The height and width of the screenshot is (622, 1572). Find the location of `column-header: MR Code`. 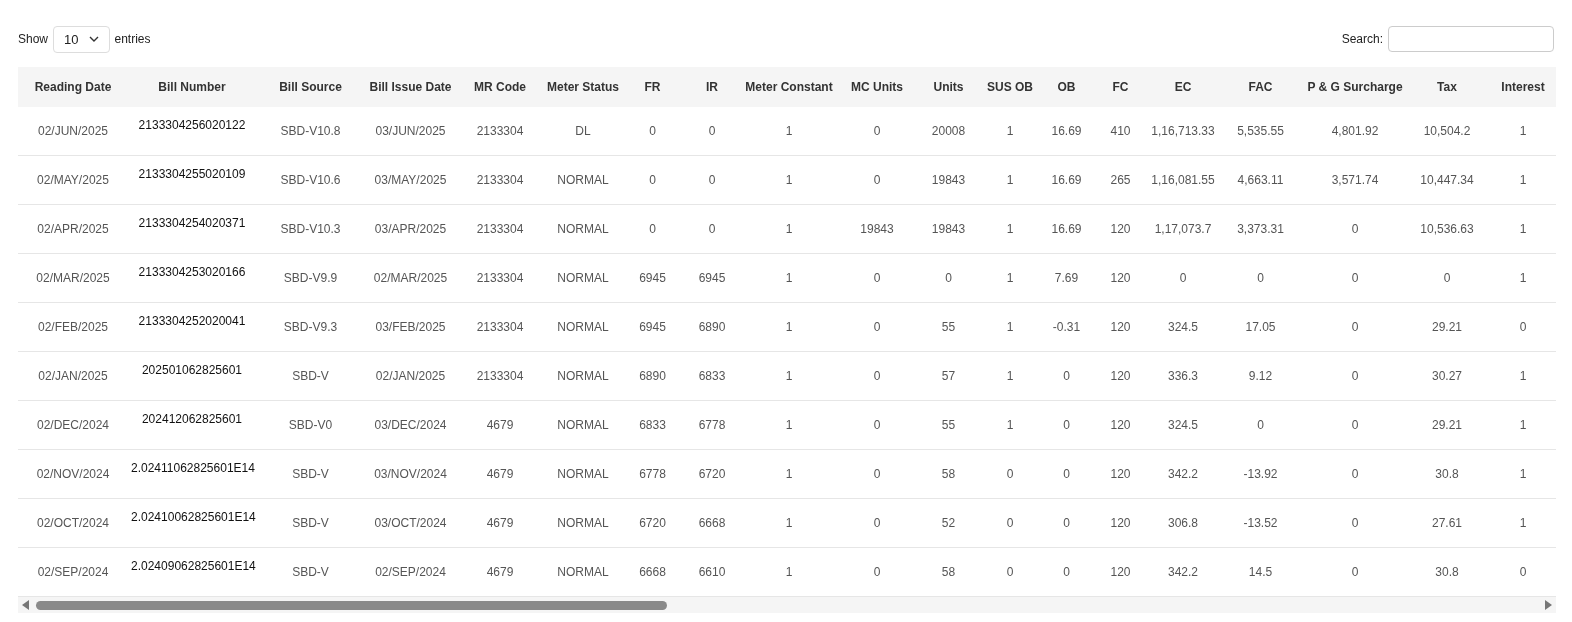

column-header: MR Code is located at coordinates (500, 87).